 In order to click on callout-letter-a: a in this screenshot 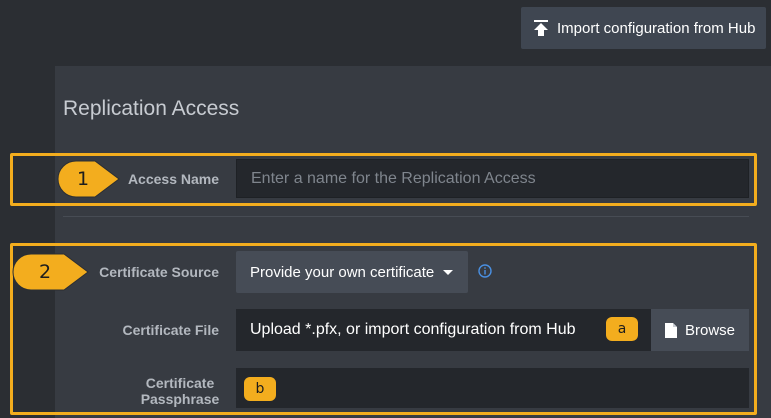, I will do `click(622, 329)`.